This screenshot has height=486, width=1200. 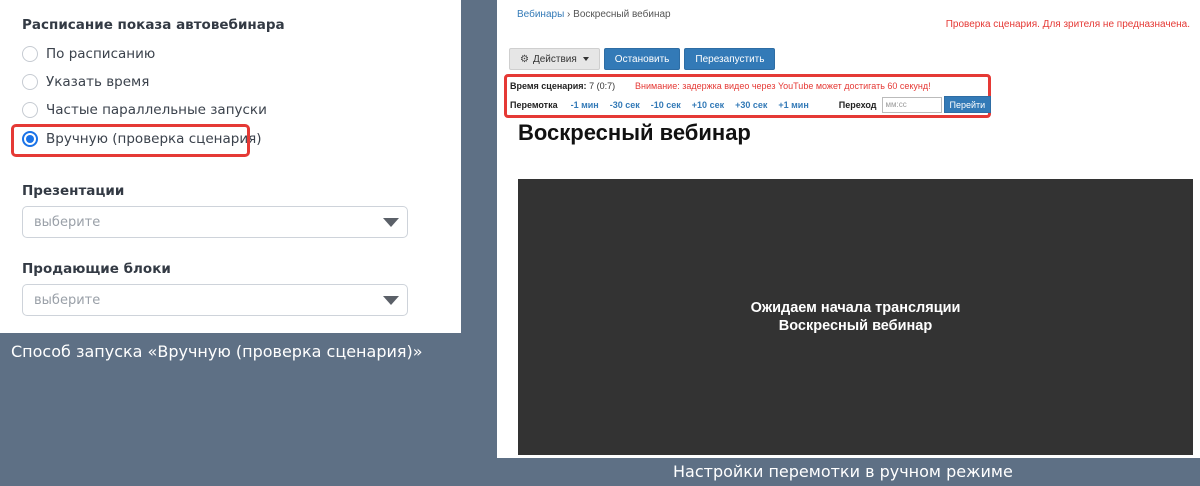 I want to click on actions-dropdown-button: ⚙ Действия, so click(x=554, y=59).